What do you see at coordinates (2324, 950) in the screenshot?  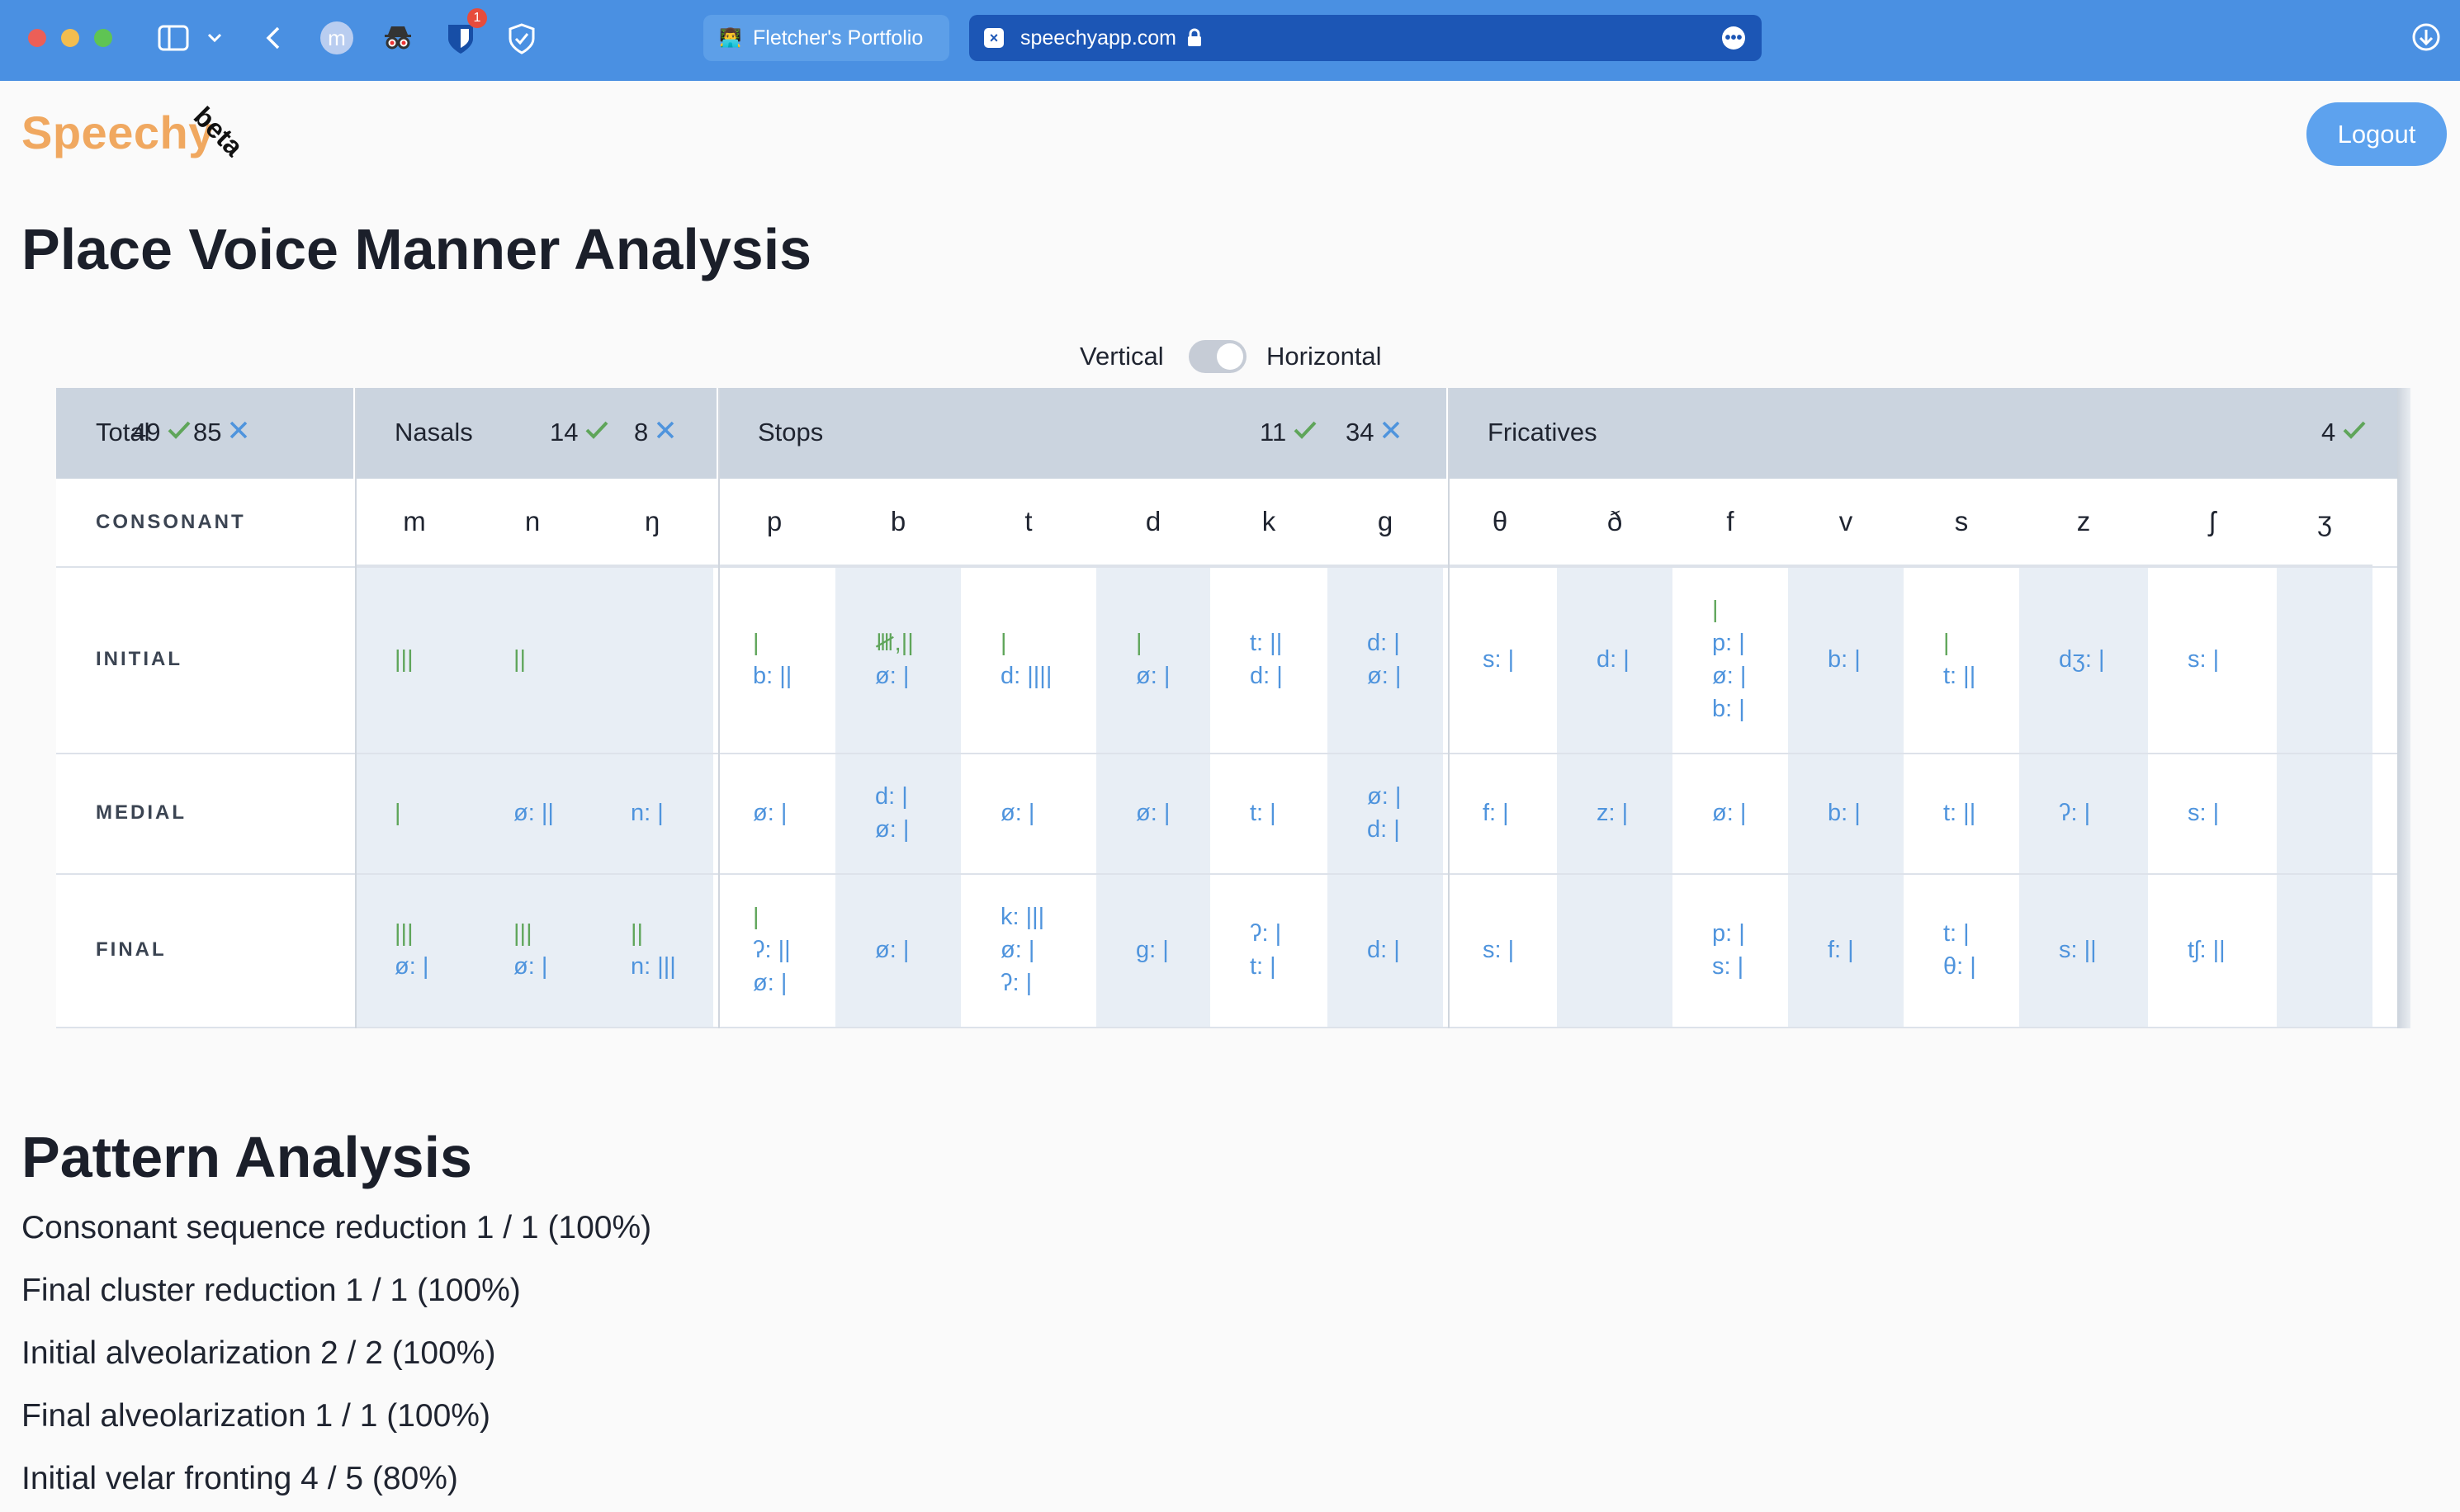 I see `cell-final` at bounding box center [2324, 950].